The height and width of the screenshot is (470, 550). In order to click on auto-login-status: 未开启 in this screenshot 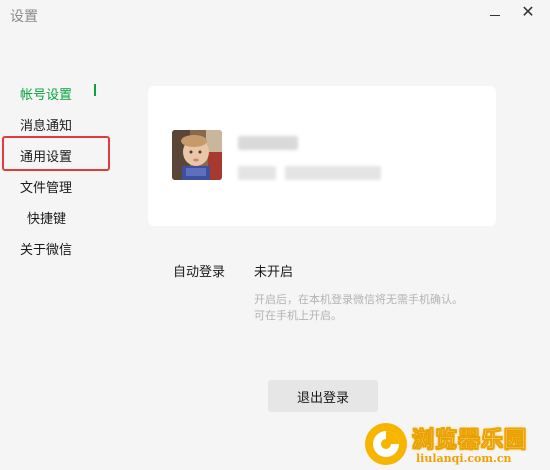, I will do `click(273, 270)`.